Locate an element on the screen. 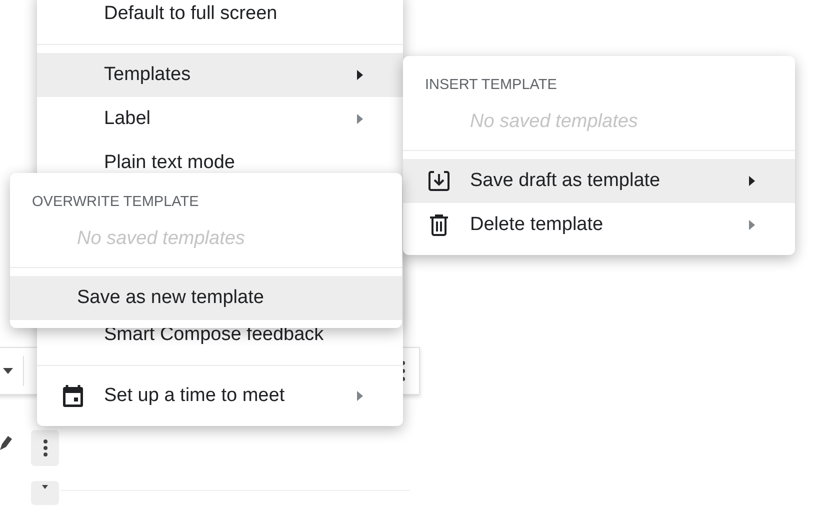  menu-heading: OVERWRITE TEMPLATE is located at coordinates (115, 202).